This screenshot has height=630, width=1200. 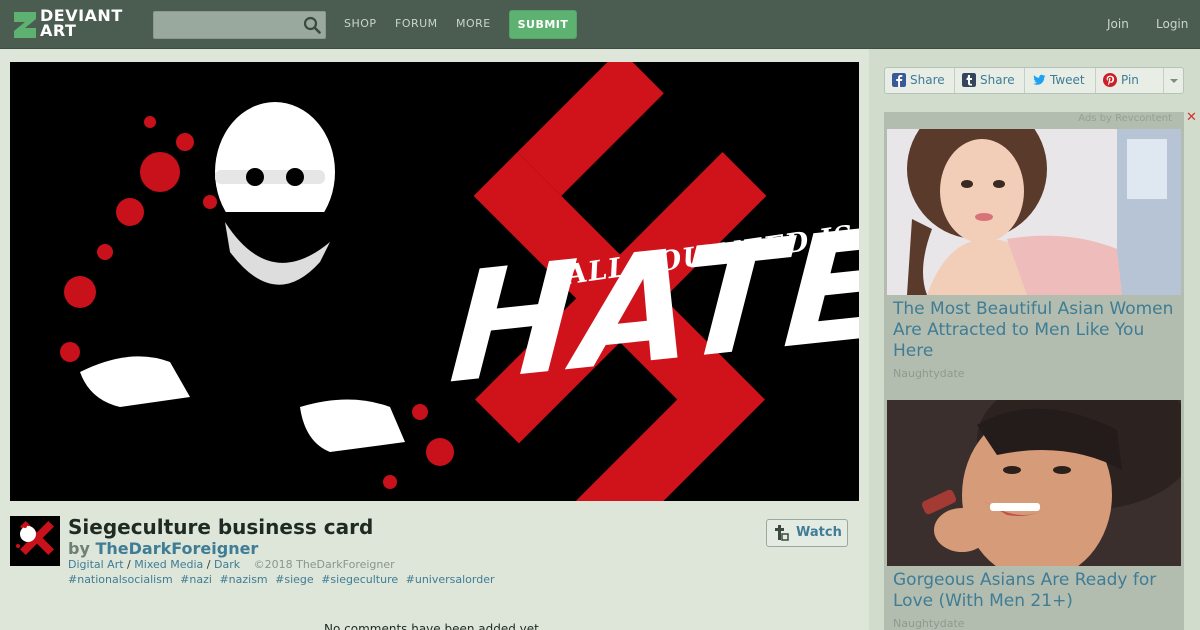 I want to click on logo-wordmark: DEVIANT ART, so click(x=81, y=24).